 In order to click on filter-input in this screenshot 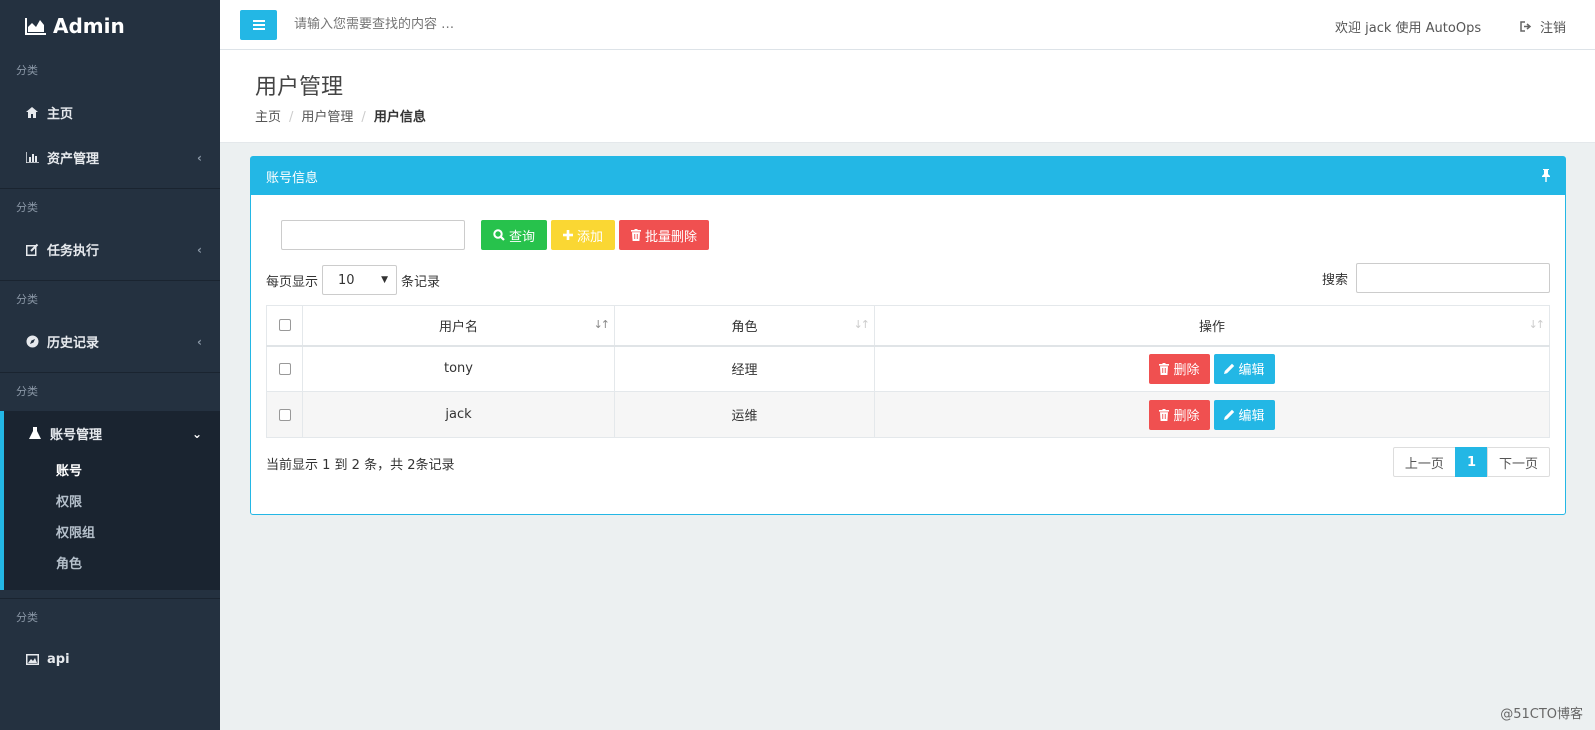, I will do `click(373, 235)`.